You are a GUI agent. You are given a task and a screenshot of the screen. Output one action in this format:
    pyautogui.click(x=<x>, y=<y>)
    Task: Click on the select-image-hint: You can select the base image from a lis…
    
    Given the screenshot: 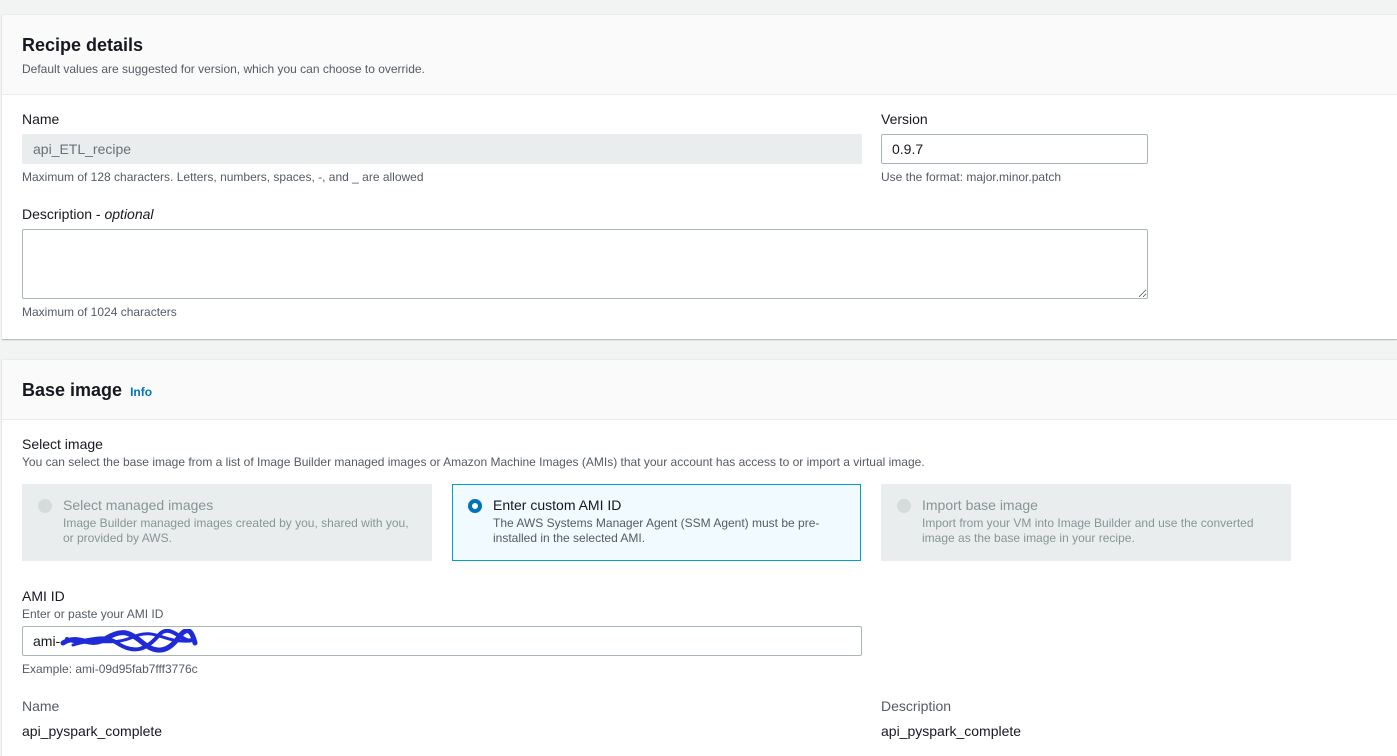 What is the action you would take?
    pyautogui.click(x=473, y=462)
    